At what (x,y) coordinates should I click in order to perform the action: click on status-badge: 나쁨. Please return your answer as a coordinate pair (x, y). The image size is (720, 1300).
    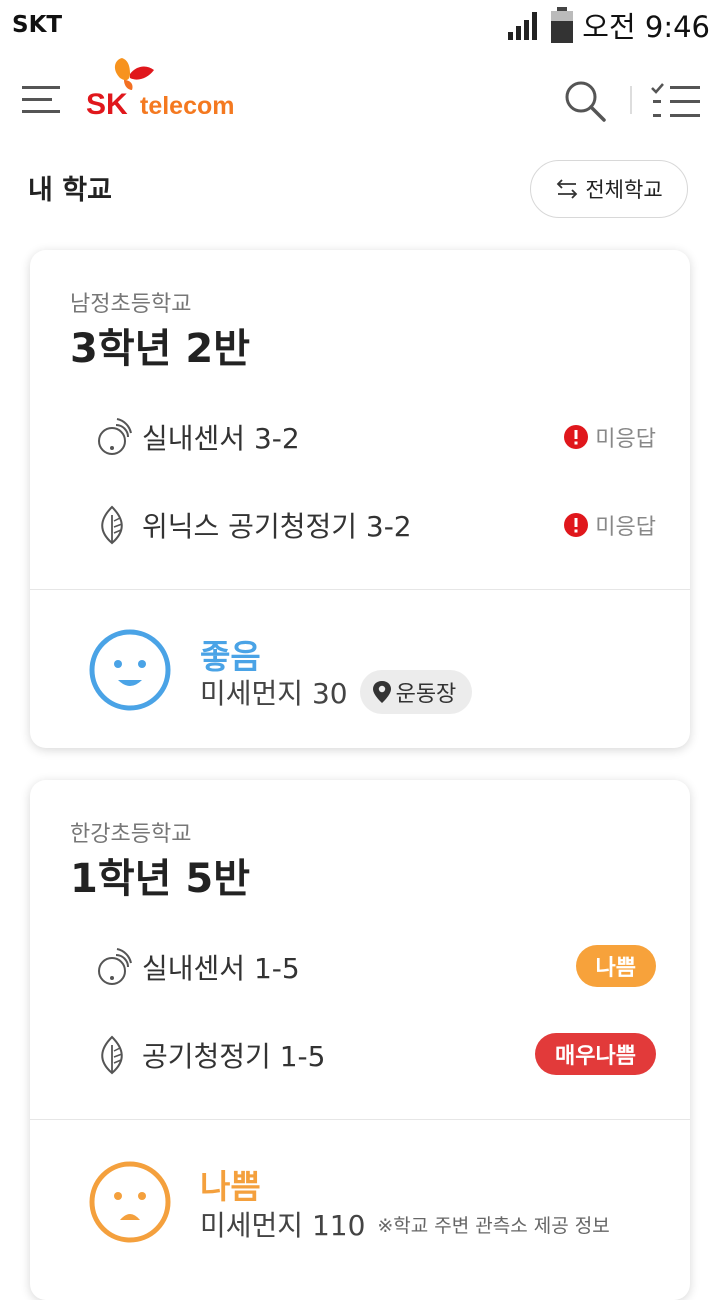
    Looking at the image, I should click on (615, 966).